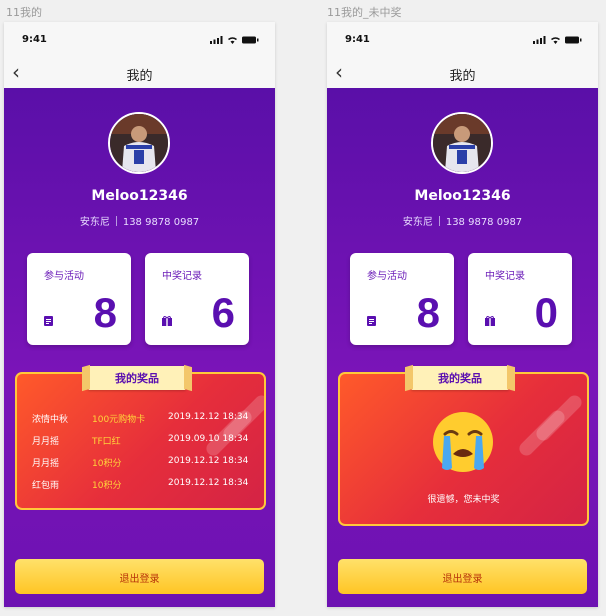  I want to click on winning-record-card: 中奖记录 6, so click(197, 299).